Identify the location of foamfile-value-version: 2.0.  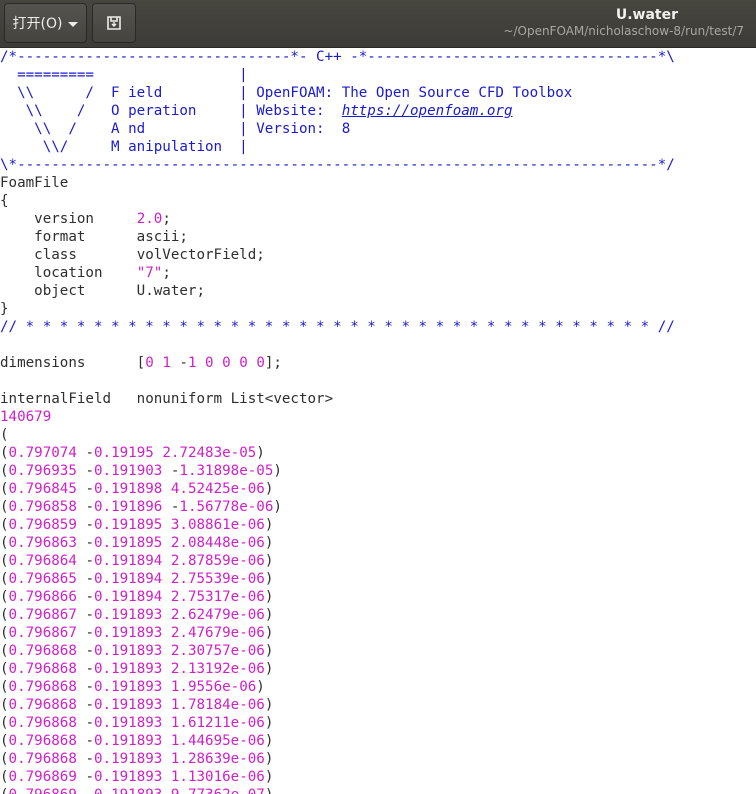
(149, 219).